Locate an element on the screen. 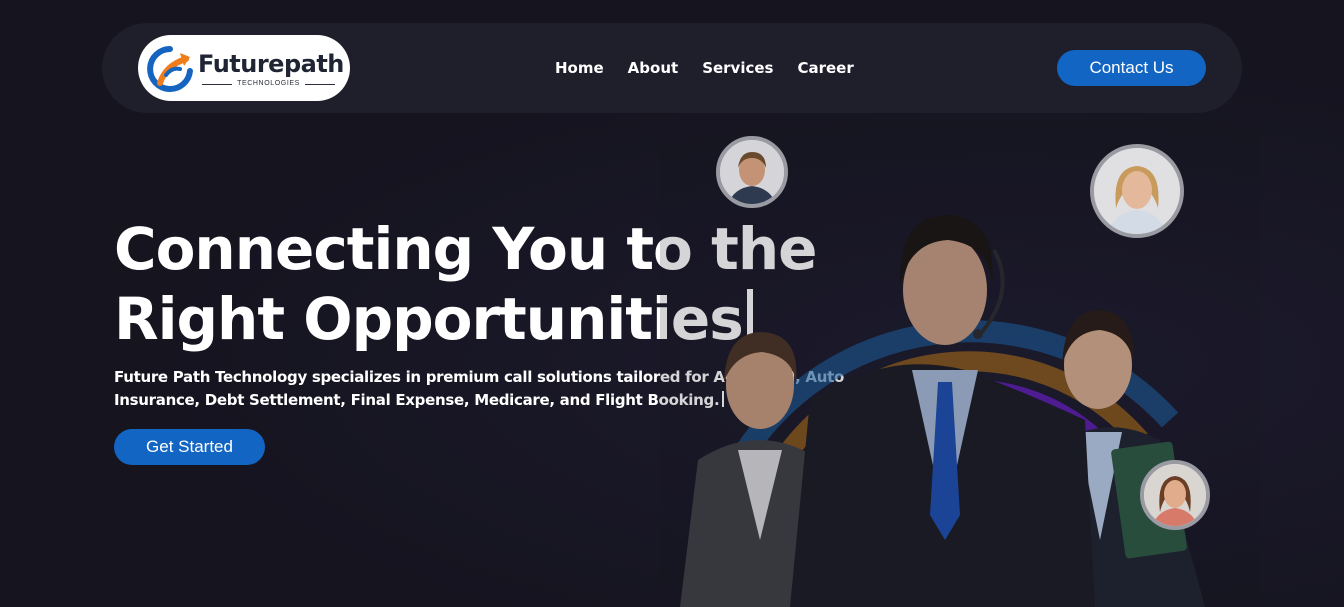 The height and width of the screenshot is (607, 1344). contact-us-button: Contact Us is located at coordinates (1131, 68).